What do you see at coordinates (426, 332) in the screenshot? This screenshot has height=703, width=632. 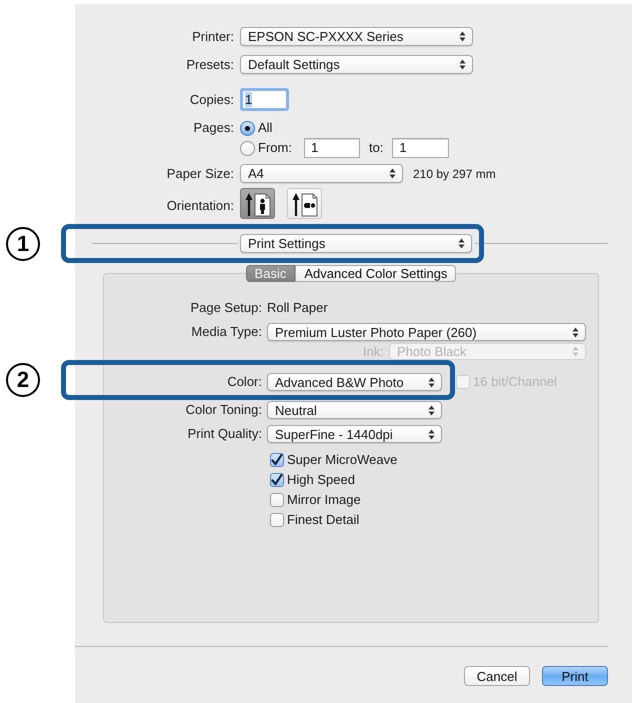 I see `media-type-dropdown: Premium Luster Photo Paper (260)` at bounding box center [426, 332].